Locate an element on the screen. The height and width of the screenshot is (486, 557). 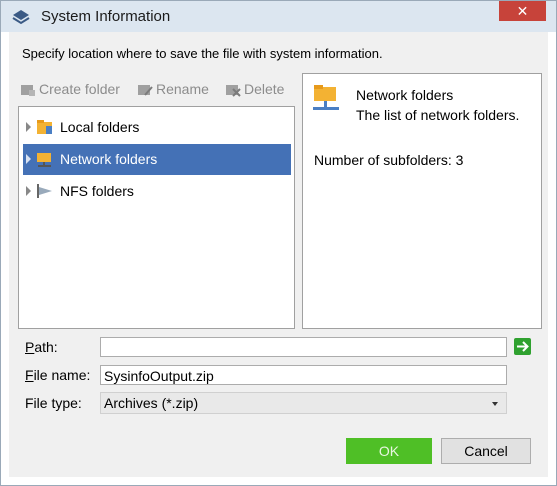
tree-item-label: Local folders is located at coordinates (100, 127).